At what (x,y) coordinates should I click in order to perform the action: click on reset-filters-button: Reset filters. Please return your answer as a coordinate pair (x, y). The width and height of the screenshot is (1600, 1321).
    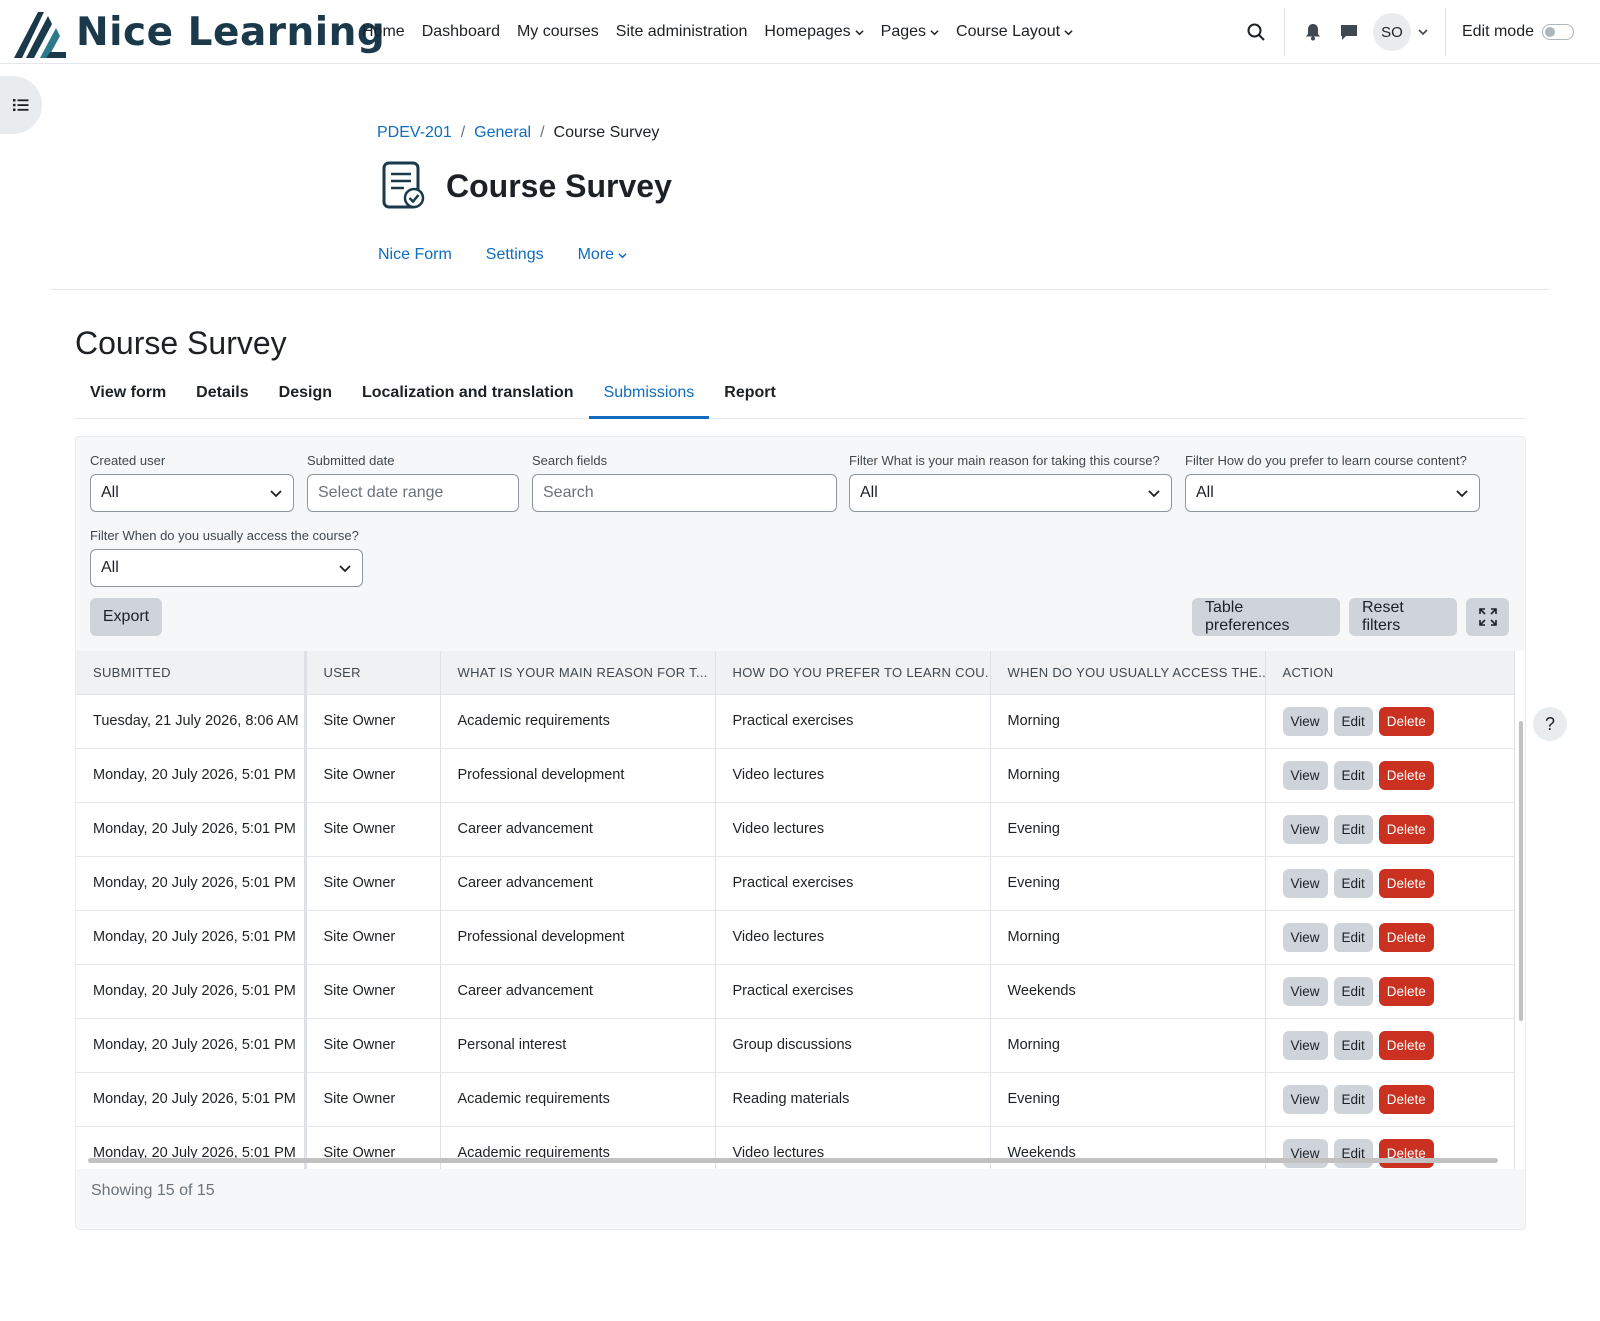
    Looking at the image, I should click on (1403, 617).